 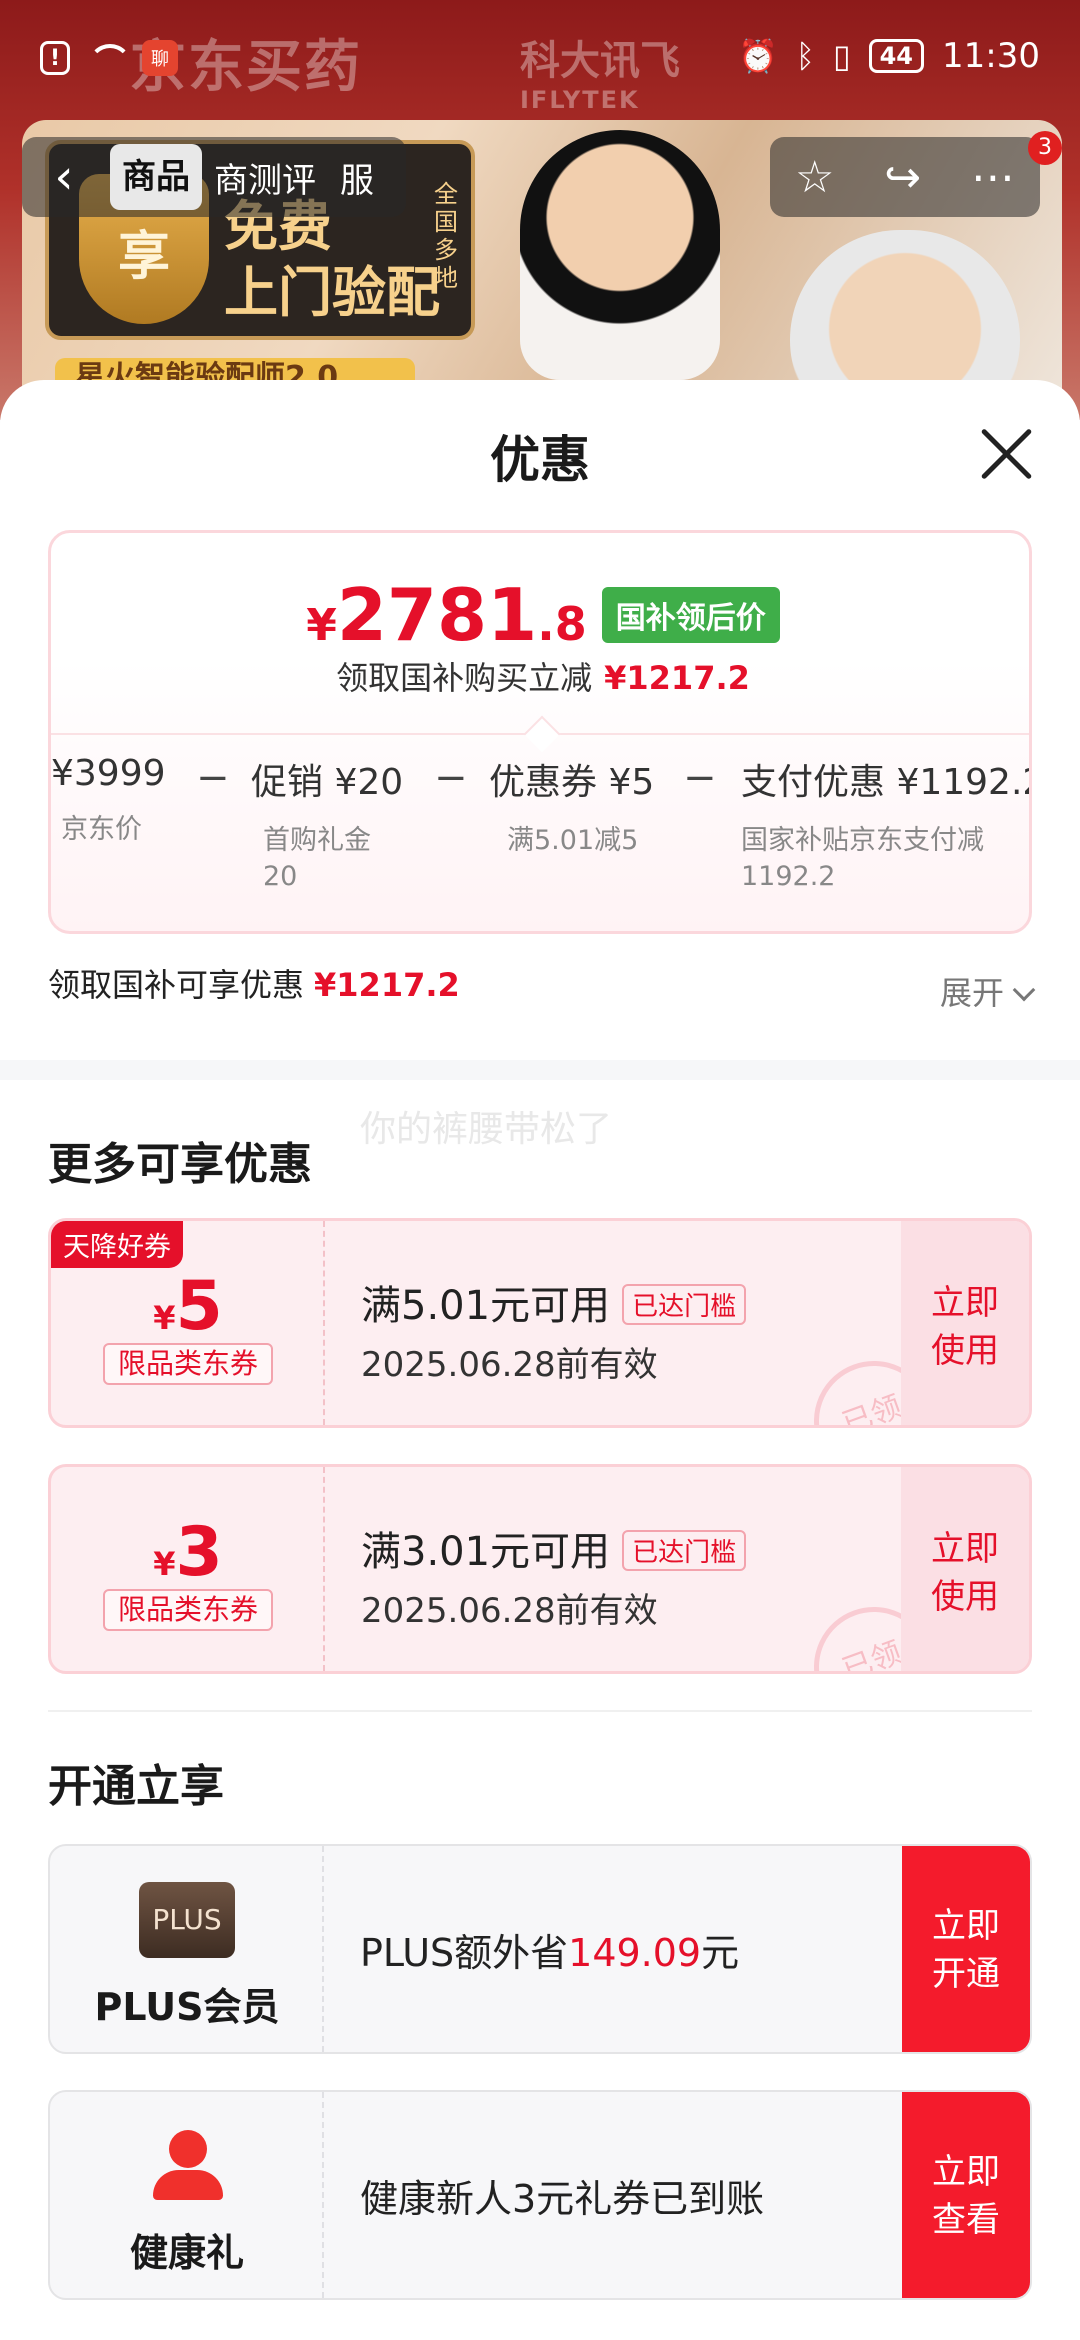 I want to click on share-icon: ↪, so click(x=902, y=177).